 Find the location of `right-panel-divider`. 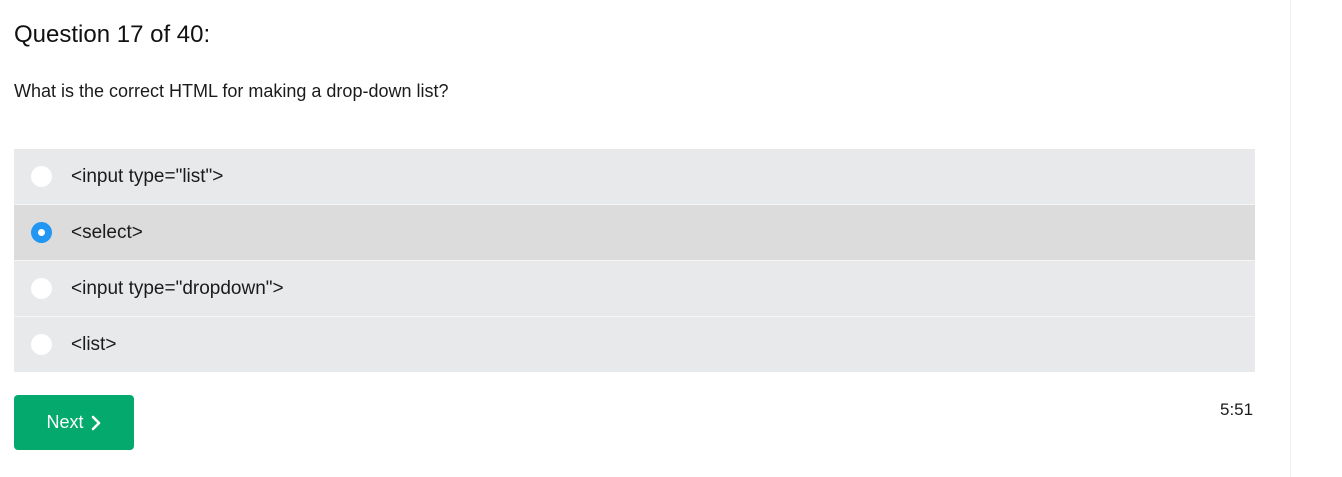

right-panel-divider is located at coordinates (1290, 238).